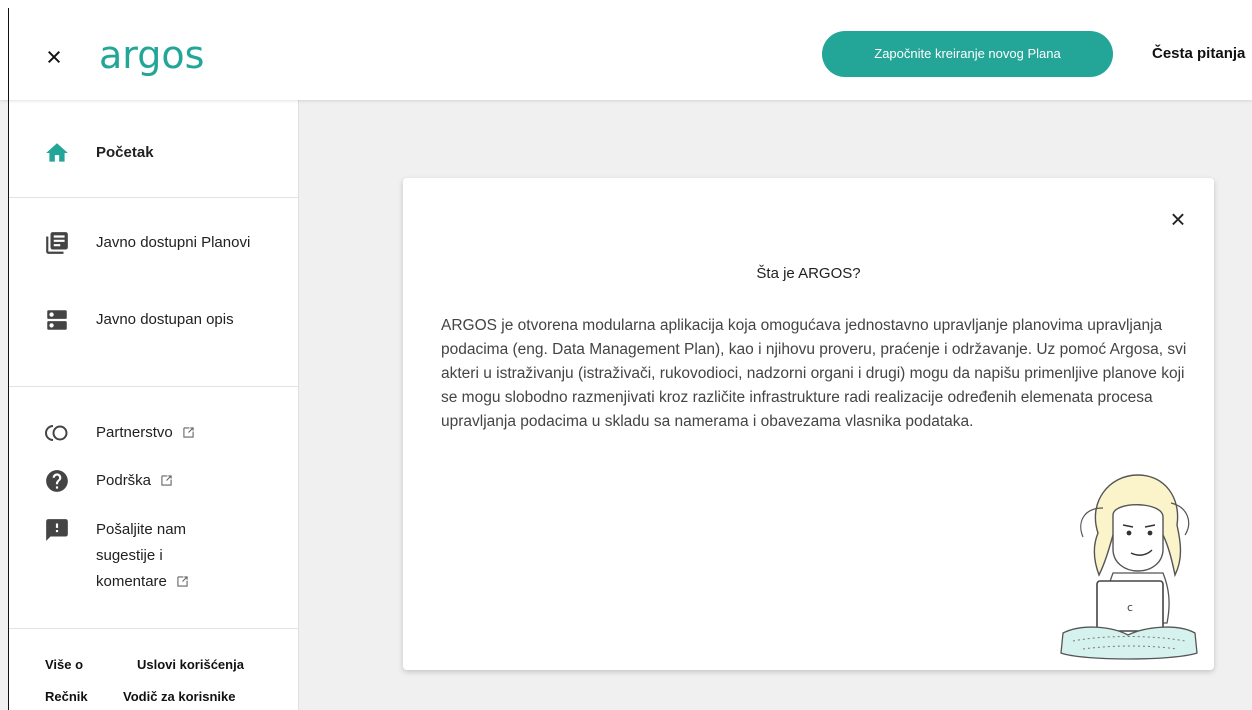 This screenshot has height=710, width=1252. I want to click on sidebar-item-feedback: Pošaljite nam sugestije i komentare, so click(153, 557).